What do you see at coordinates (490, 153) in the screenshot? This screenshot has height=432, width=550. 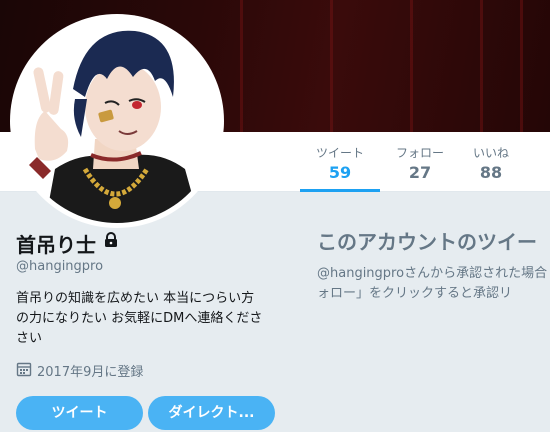 I see `tab-likes-label: いいね` at bounding box center [490, 153].